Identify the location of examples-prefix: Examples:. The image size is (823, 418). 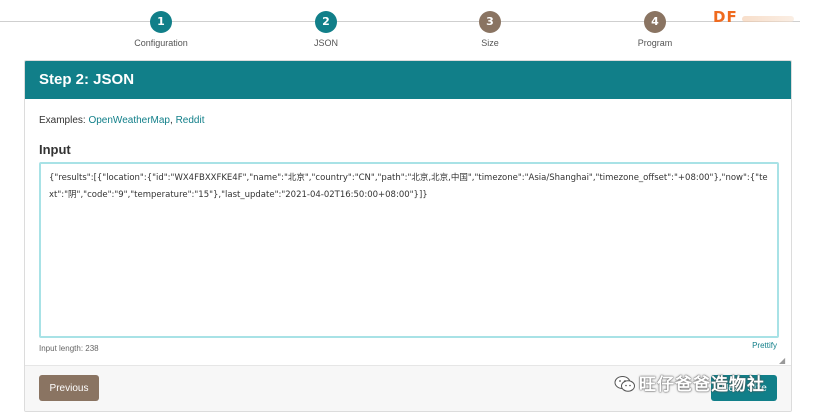
(64, 120).